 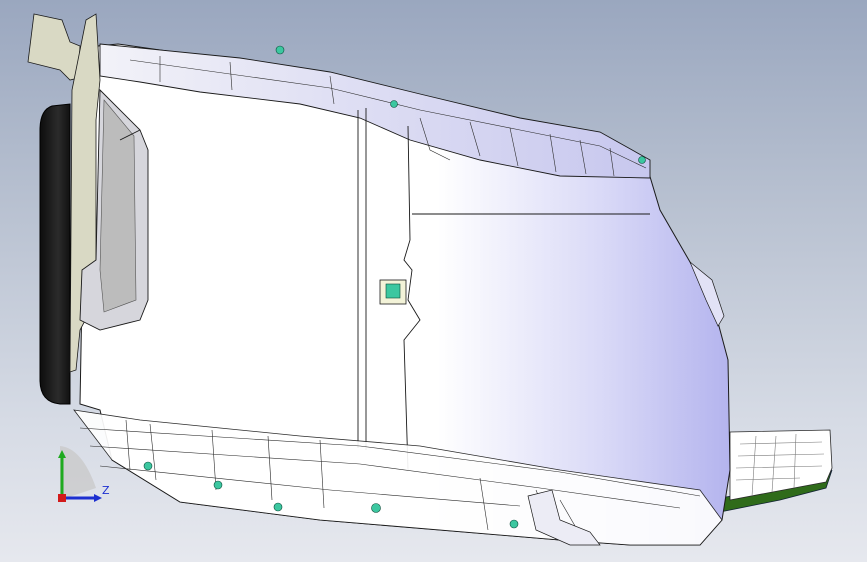 I want to click on triad-origin, so click(x=62, y=498).